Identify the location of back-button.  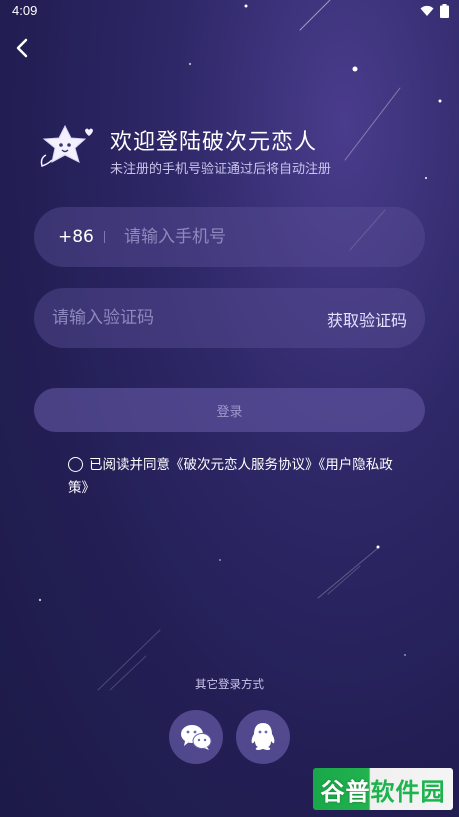
(22, 48).